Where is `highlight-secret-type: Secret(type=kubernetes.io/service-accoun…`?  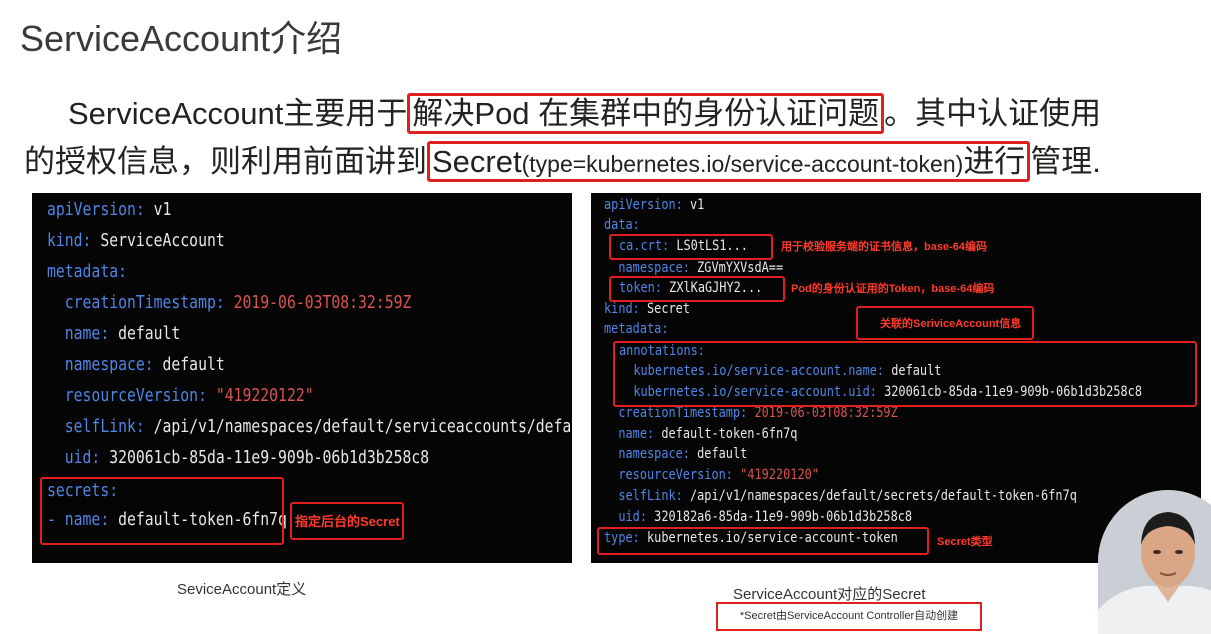
highlight-secret-type: Secret(type=kubernetes.io/service-accoun… is located at coordinates (729, 161).